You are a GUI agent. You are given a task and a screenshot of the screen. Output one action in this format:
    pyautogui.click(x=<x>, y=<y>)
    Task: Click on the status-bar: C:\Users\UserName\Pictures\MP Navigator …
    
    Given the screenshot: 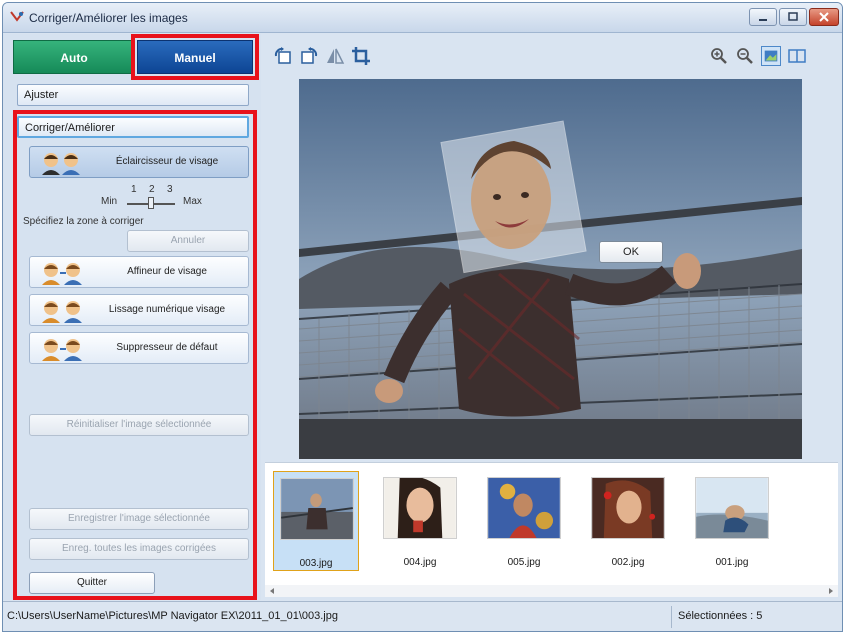 What is the action you would take?
    pyautogui.click(x=422, y=616)
    